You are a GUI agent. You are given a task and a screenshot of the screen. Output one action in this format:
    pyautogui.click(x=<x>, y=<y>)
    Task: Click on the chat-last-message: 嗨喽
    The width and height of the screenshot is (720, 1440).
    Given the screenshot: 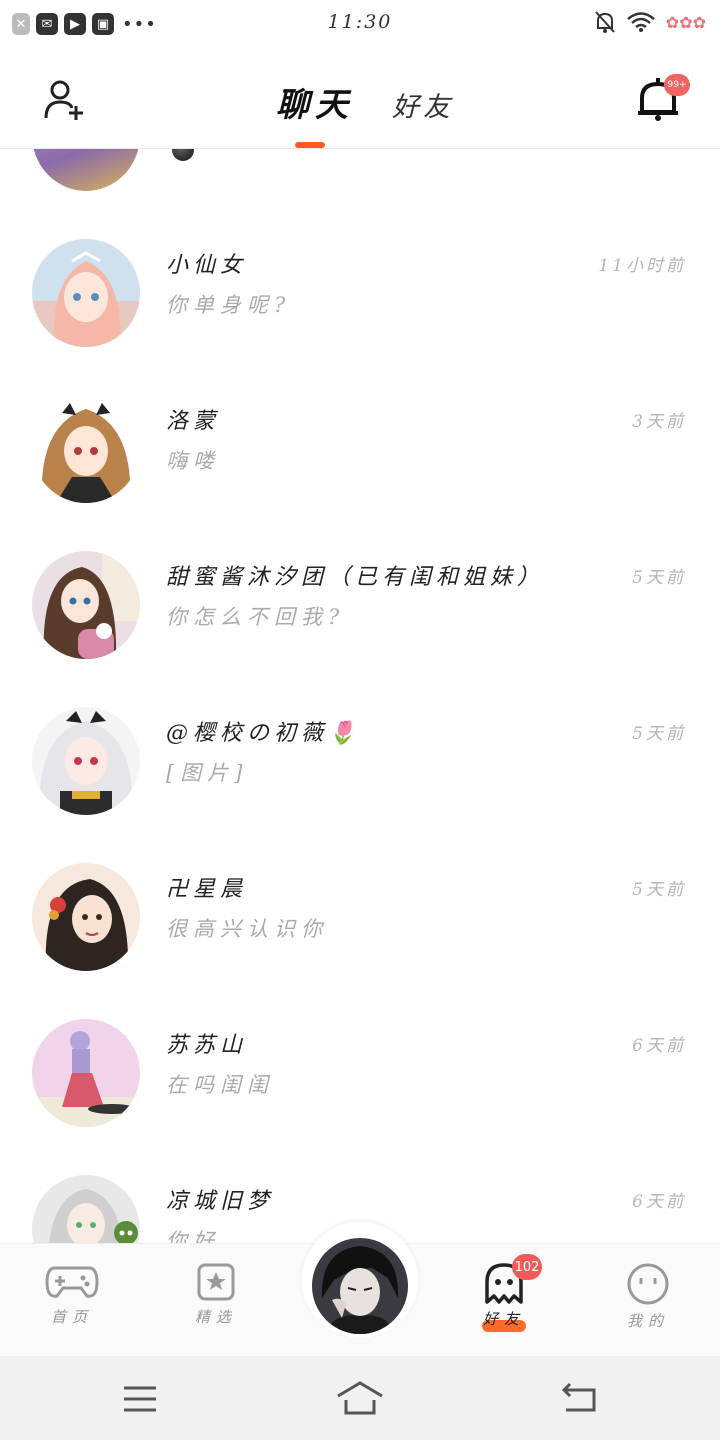 What is the action you would take?
    pyautogui.click(x=193, y=461)
    